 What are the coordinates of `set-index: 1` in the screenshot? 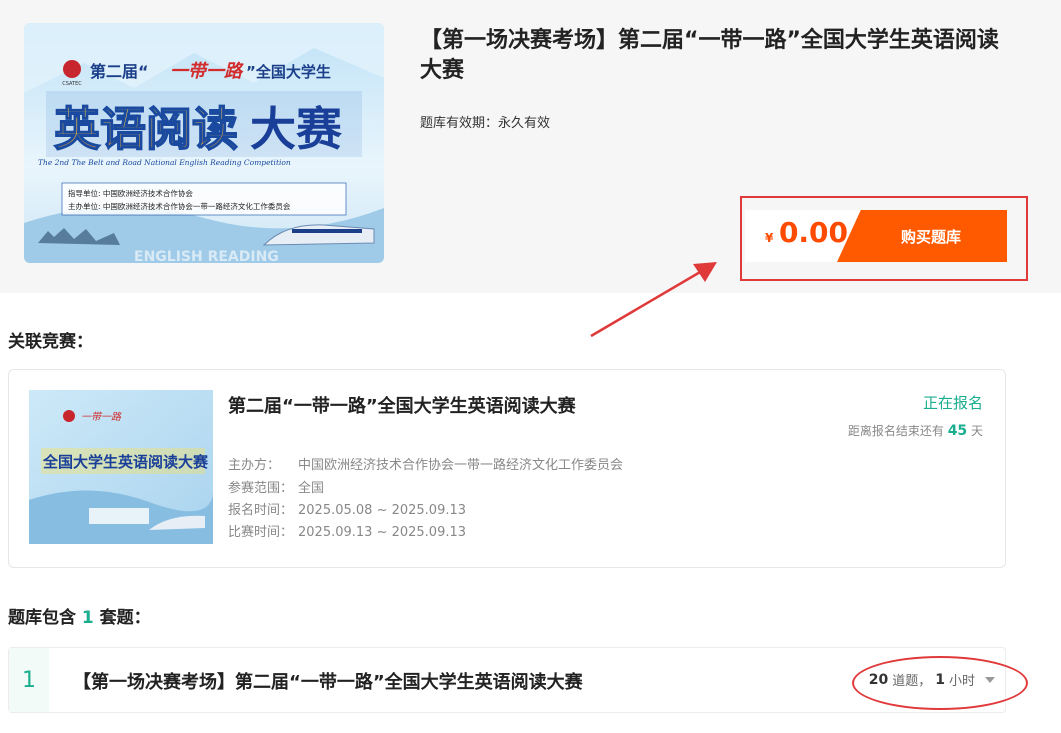 It's located at (29, 680).